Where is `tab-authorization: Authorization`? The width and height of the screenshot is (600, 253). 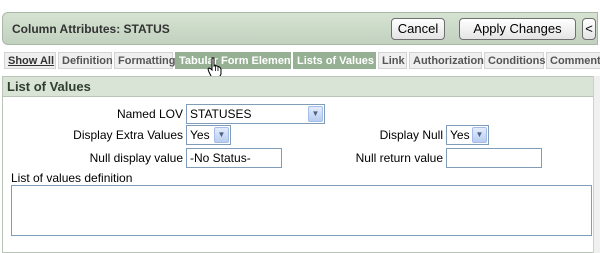 tab-authorization: Authorization is located at coordinates (446, 60).